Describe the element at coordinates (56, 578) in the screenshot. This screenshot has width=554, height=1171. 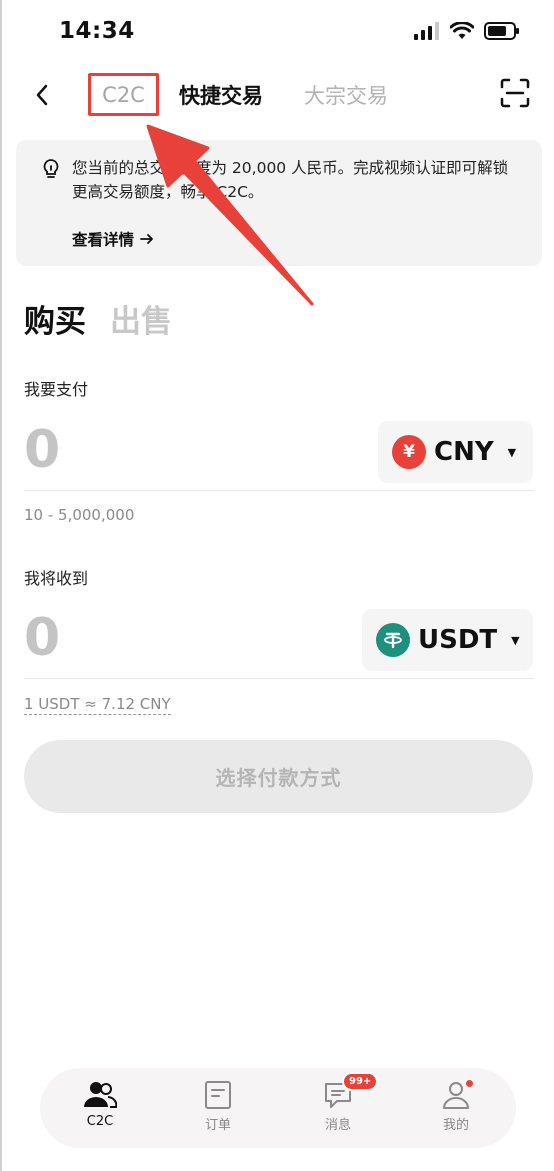
I see `receive-label: 我将收到` at that location.